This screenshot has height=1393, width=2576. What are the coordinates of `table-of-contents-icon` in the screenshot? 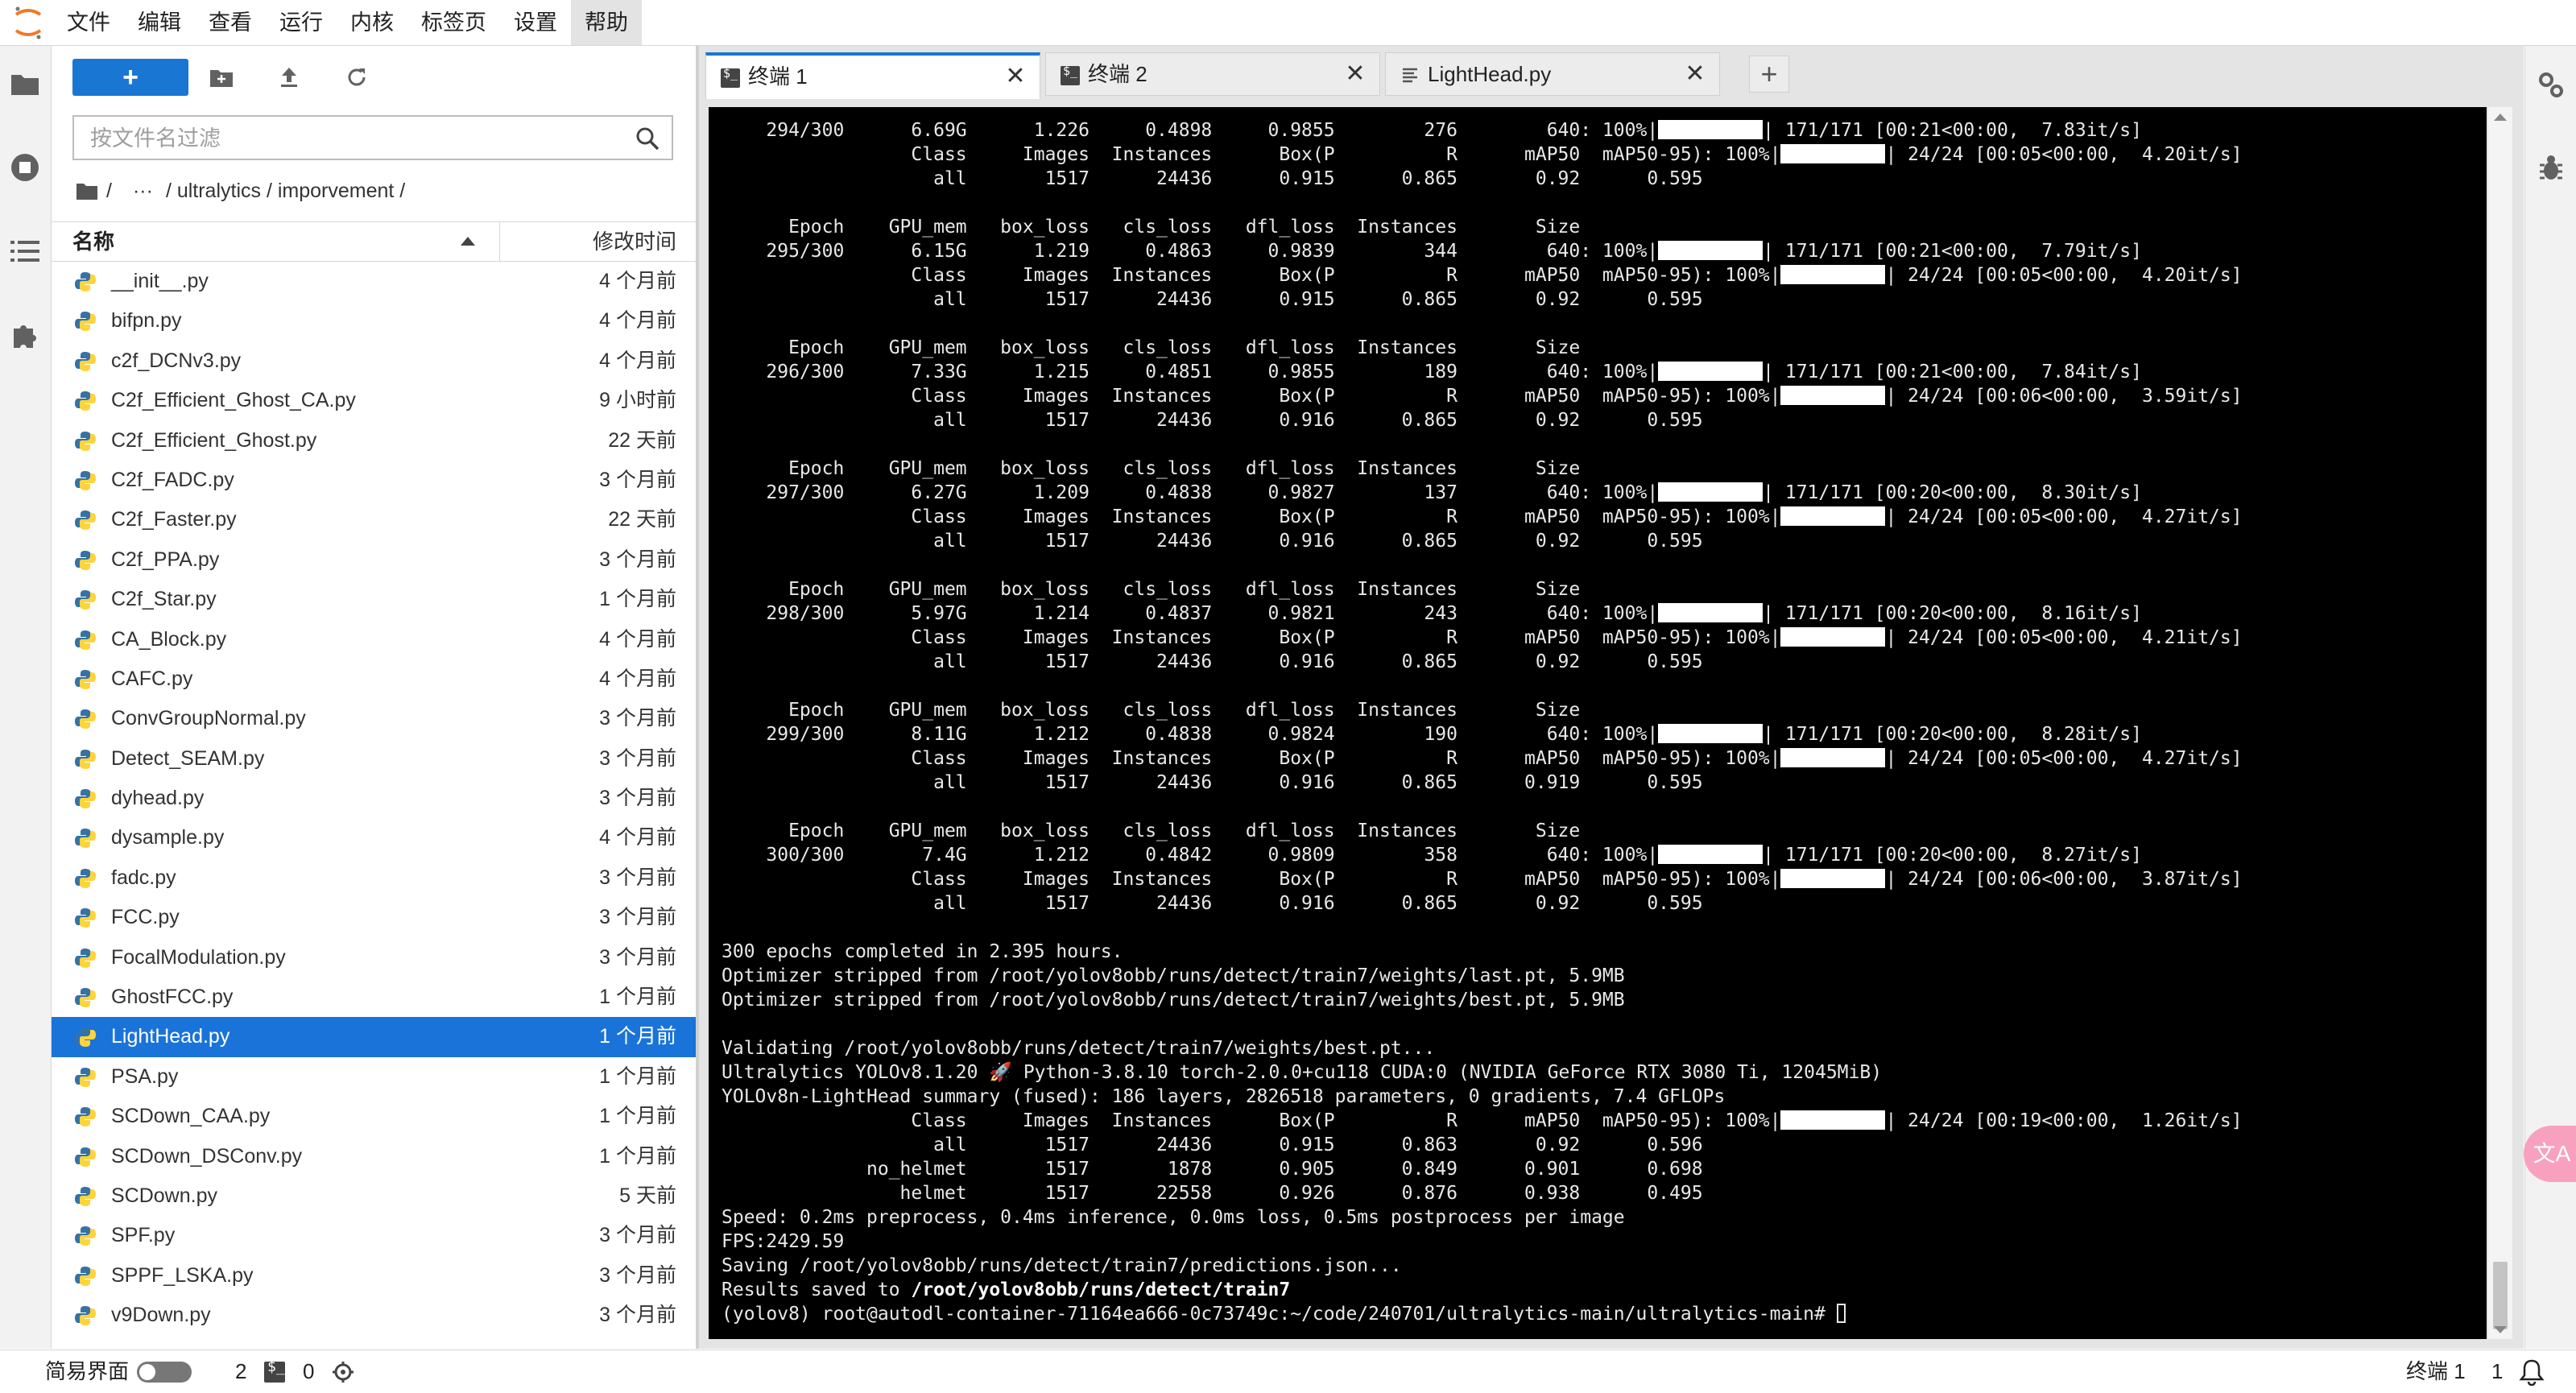 It's located at (25, 251).